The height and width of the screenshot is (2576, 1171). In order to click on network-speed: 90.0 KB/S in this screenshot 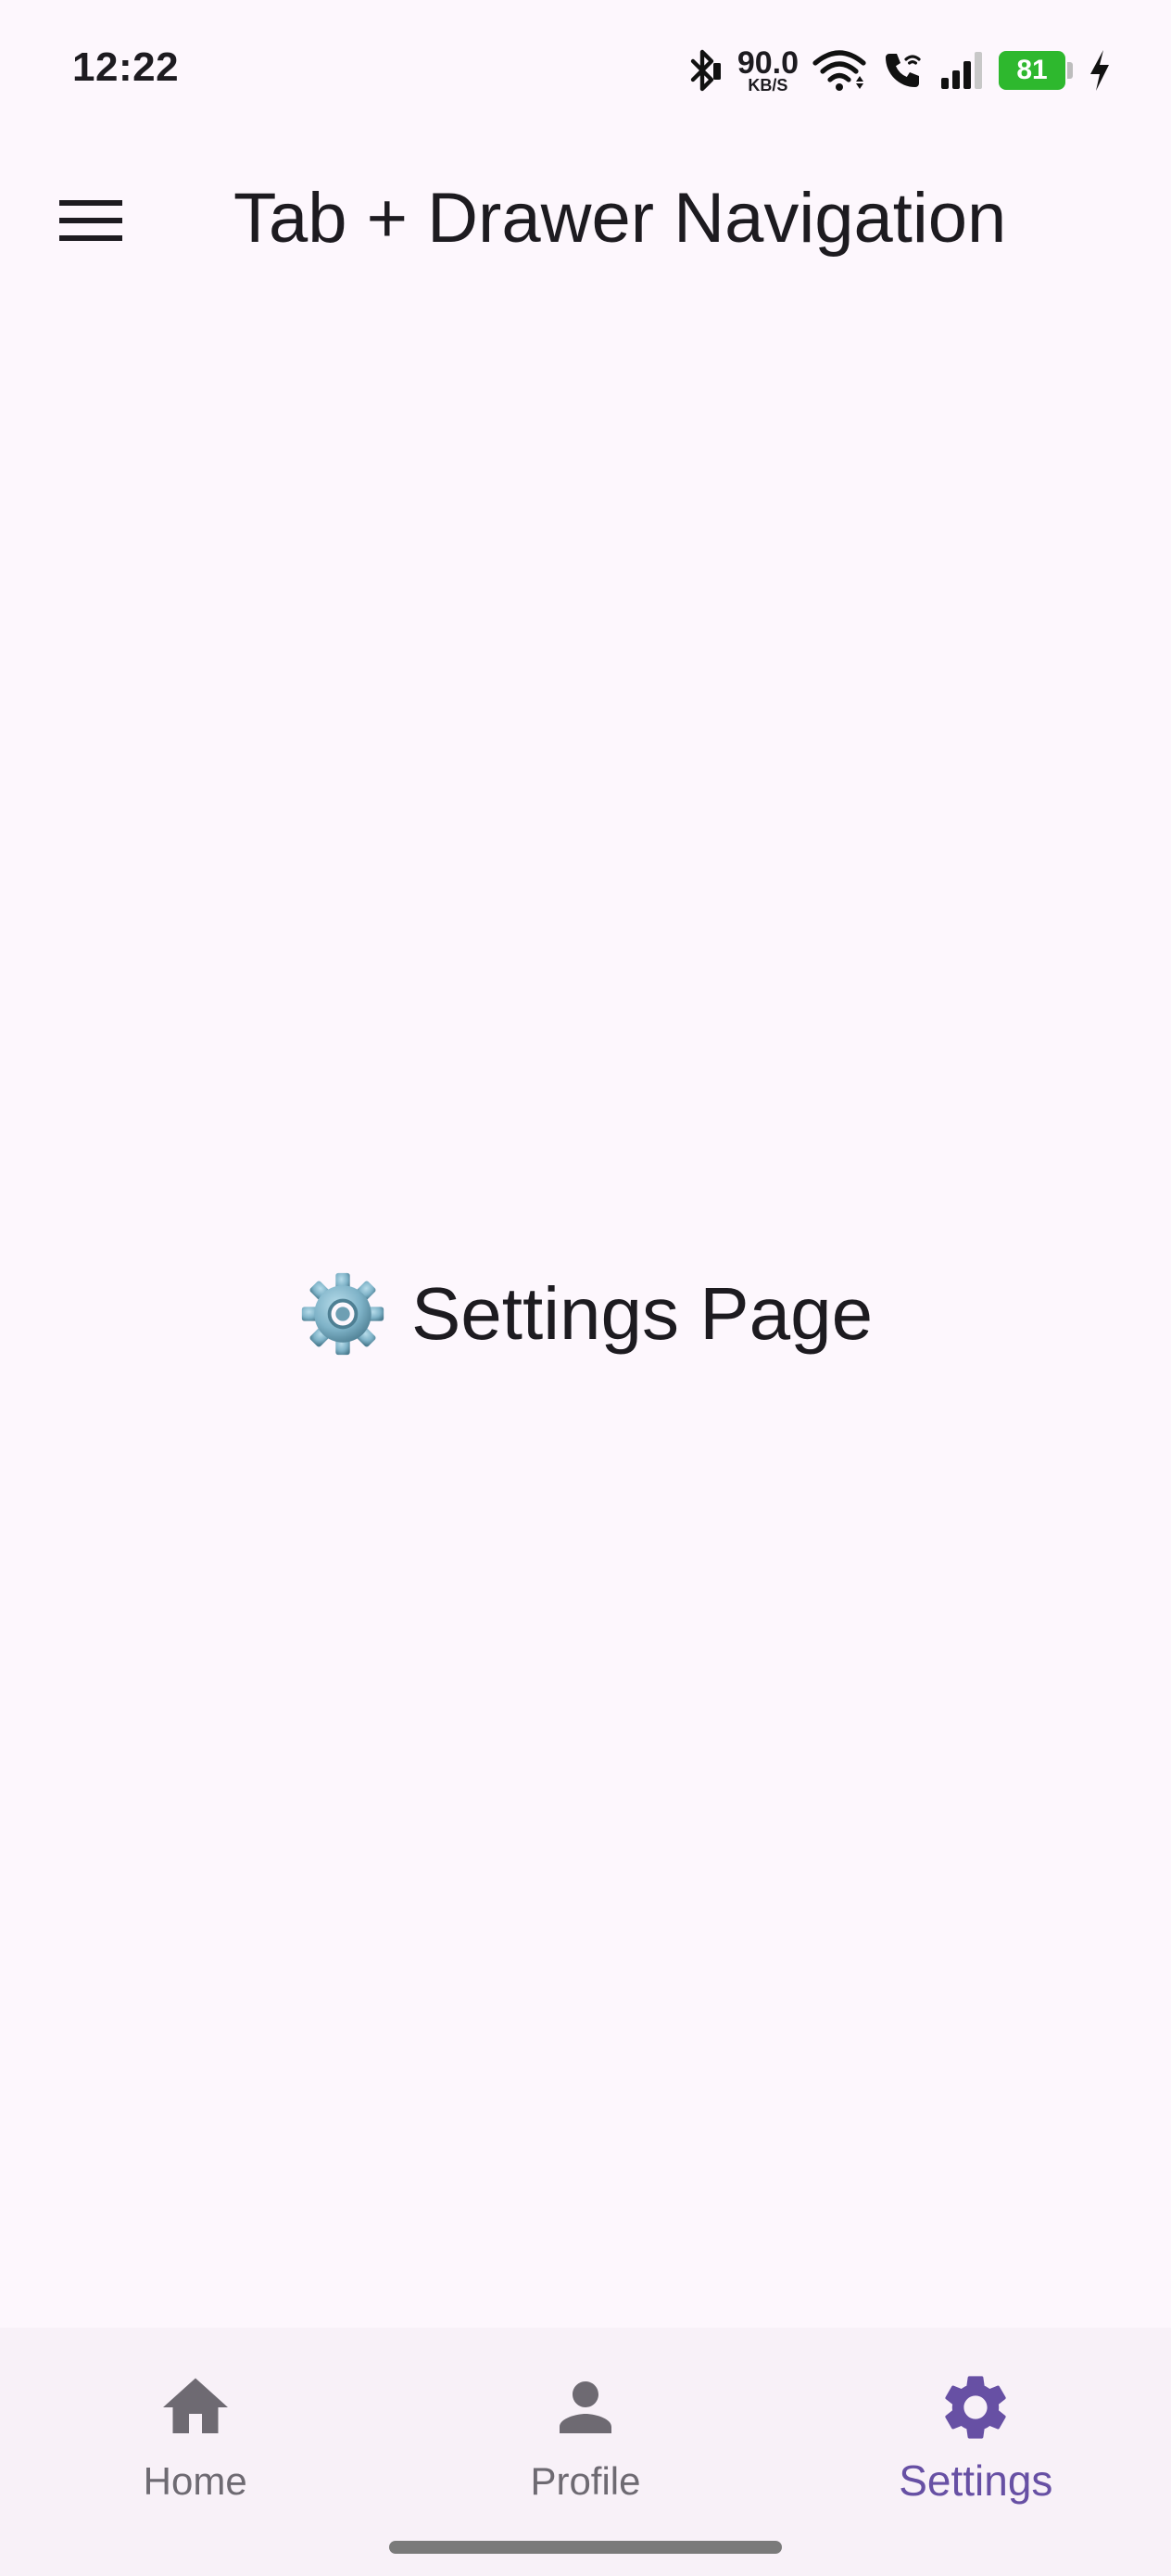, I will do `click(768, 70)`.